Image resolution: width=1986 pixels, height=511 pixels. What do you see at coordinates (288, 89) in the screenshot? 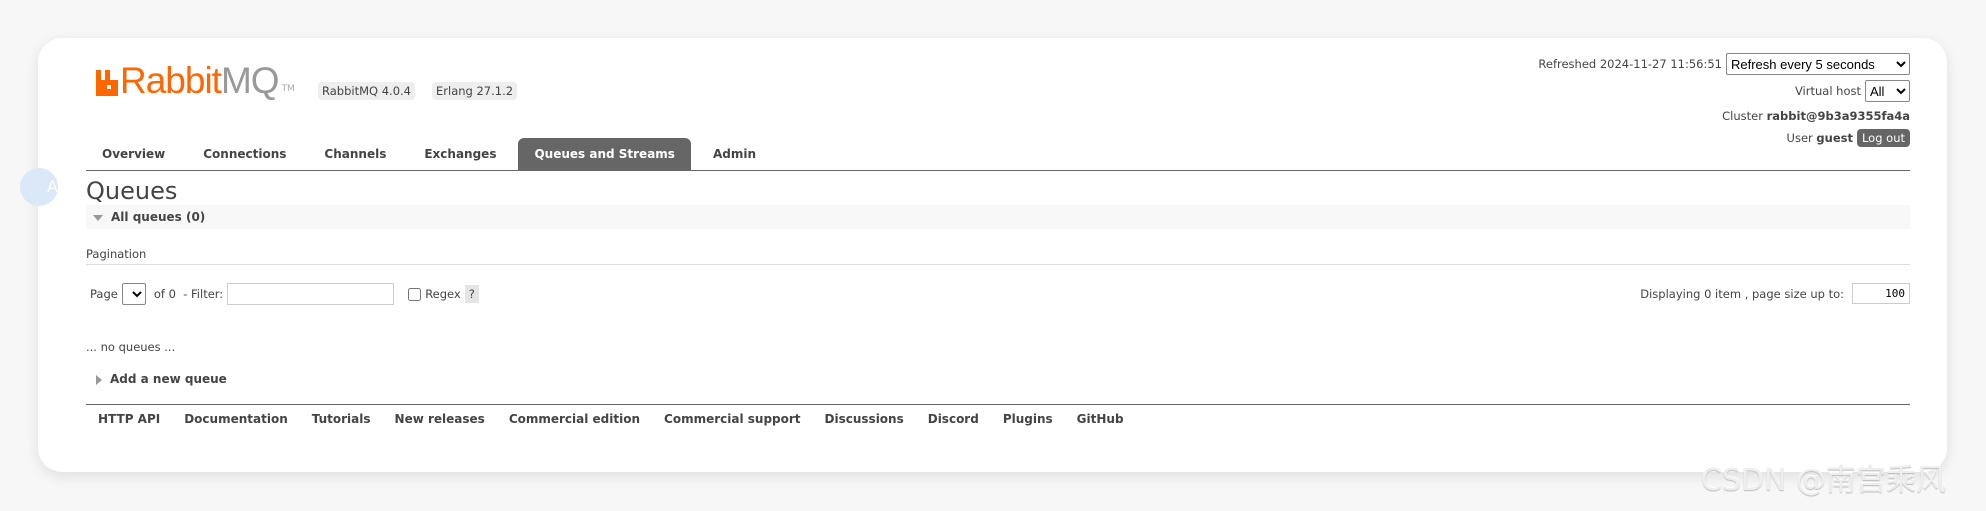
I see `logo-tm: TM` at bounding box center [288, 89].